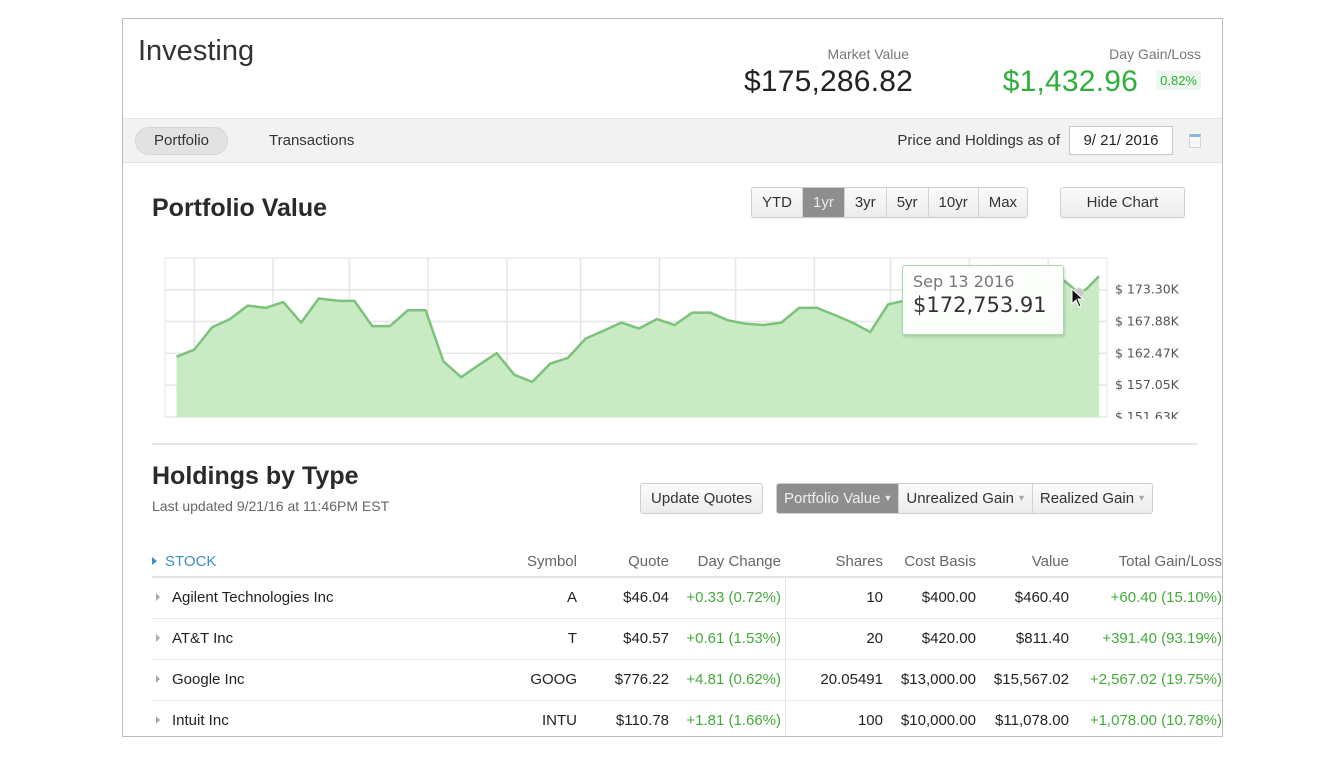  Describe the element at coordinates (1003, 202) in the screenshot. I see `range-max-button: Max` at that location.